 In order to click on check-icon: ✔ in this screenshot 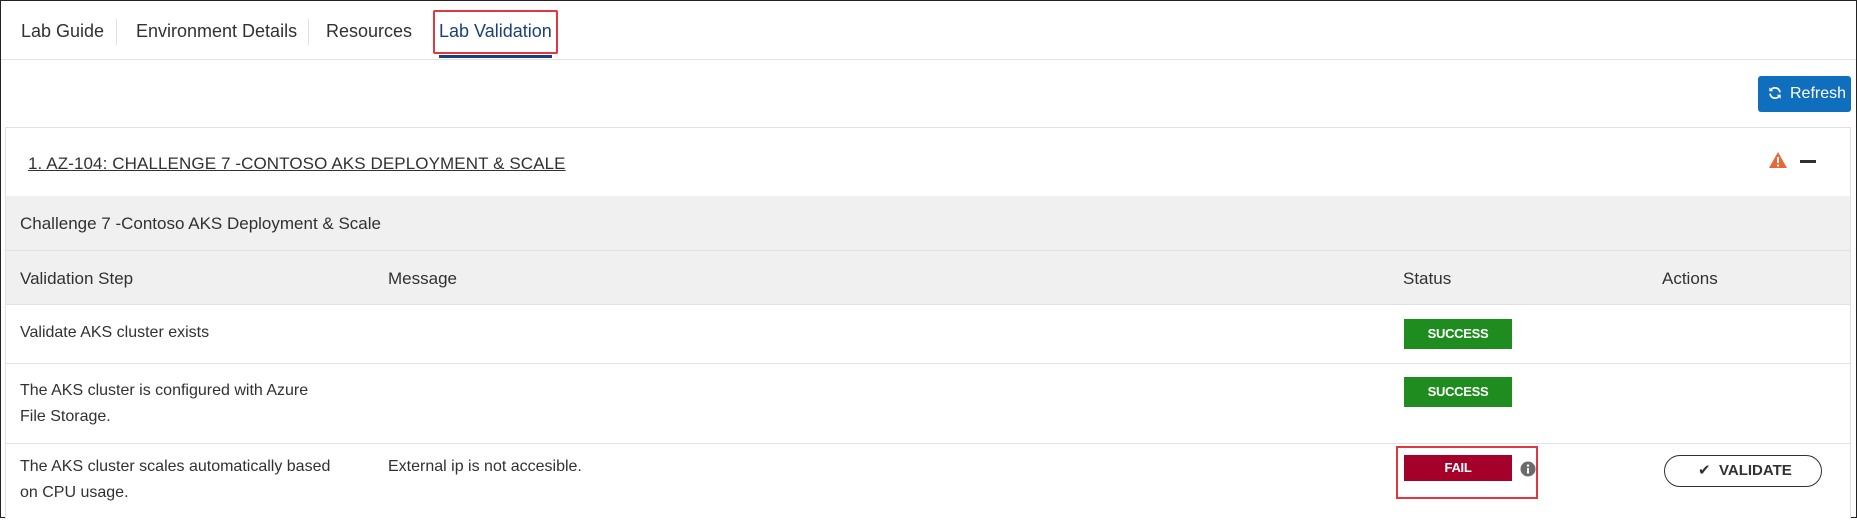, I will do `click(1704, 470)`.